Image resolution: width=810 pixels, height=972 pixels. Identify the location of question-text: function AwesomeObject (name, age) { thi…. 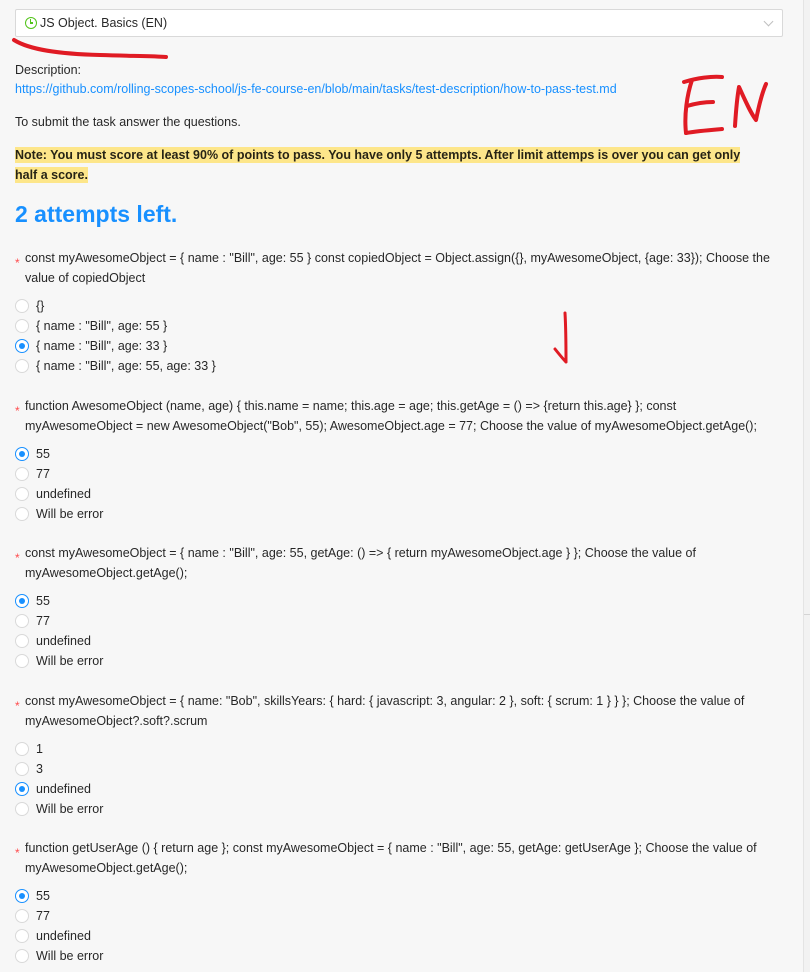
(391, 416).